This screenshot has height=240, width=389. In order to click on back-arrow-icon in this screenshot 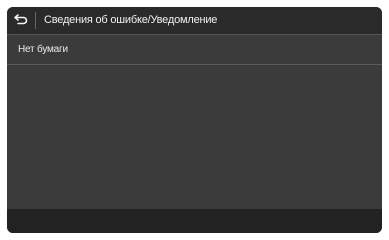, I will do `click(21, 21)`.